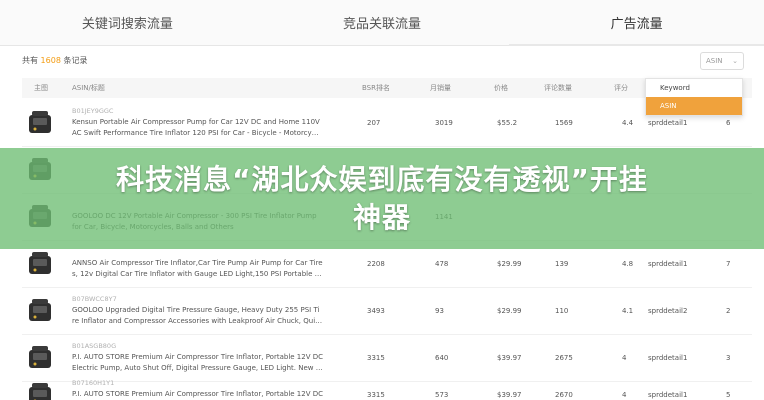 This screenshot has height=400, width=764. What do you see at coordinates (735, 61) in the screenshot?
I see `chevron-down-icon: ⌄` at bounding box center [735, 61].